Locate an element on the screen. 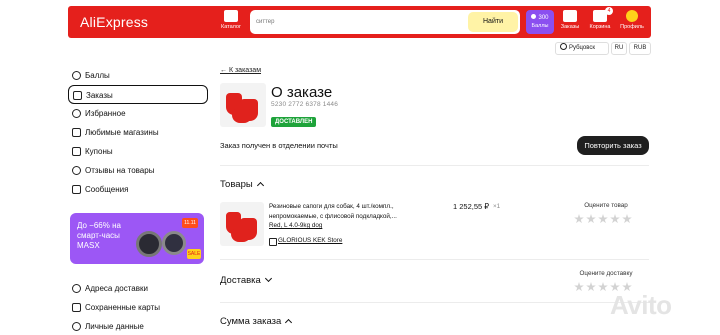 Image resolution: width=720 pixels, height=335 pixels. points-icon is located at coordinates (76, 75).